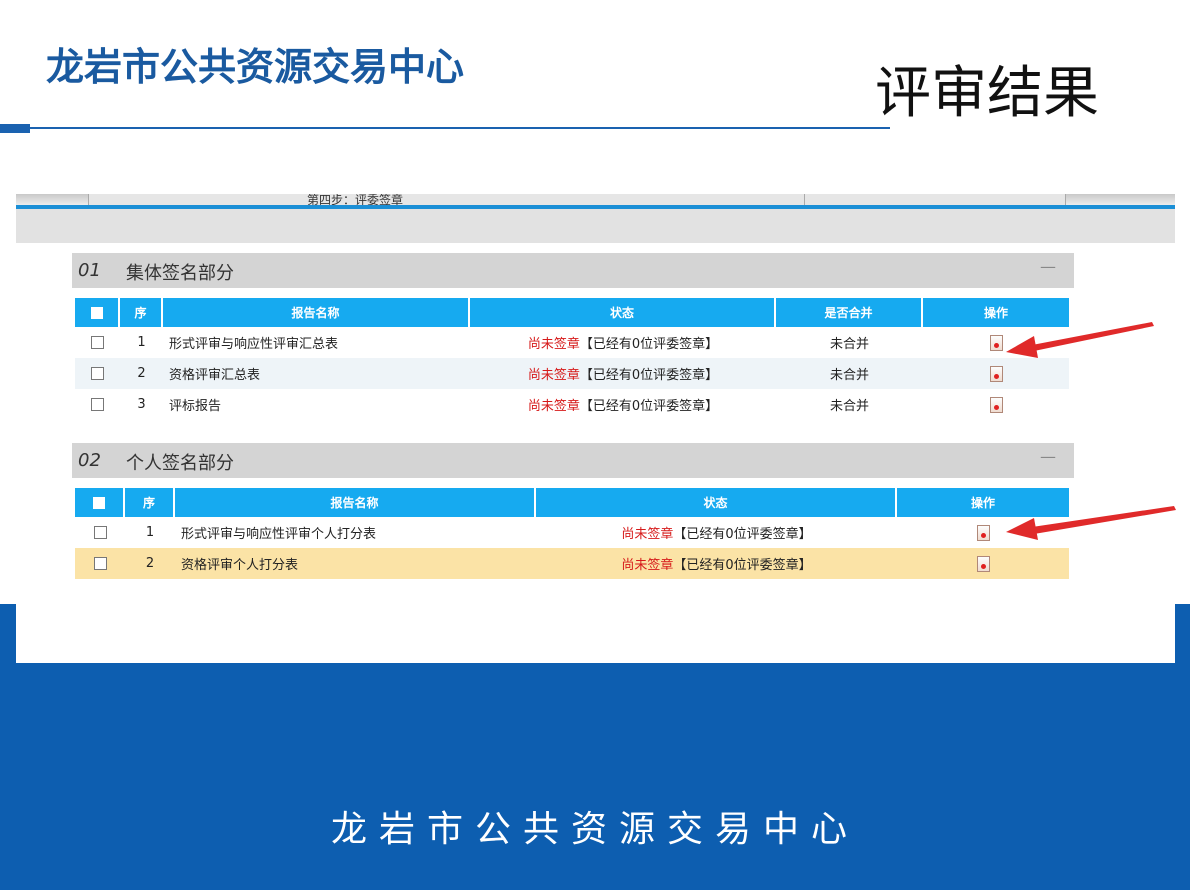 This screenshot has height=890, width=1190. What do you see at coordinates (255, 67) in the screenshot?
I see `org-title: 龙岩市公共资源交易中心` at bounding box center [255, 67].